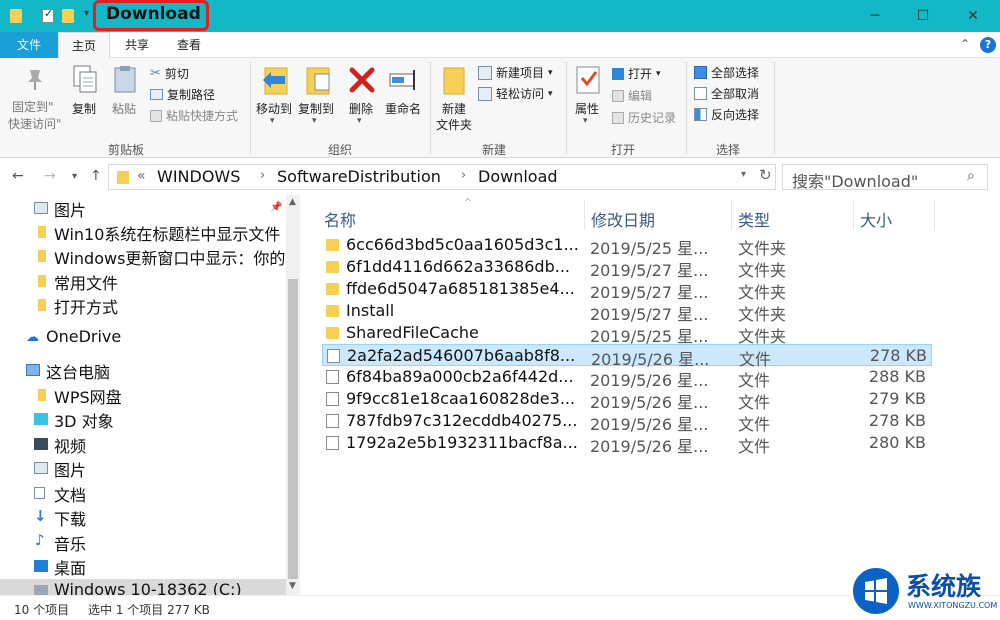  What do you see at coordinates (318, 80) in the screenshot?
I see `copy-to-icon` at bounding box center [318, 80].